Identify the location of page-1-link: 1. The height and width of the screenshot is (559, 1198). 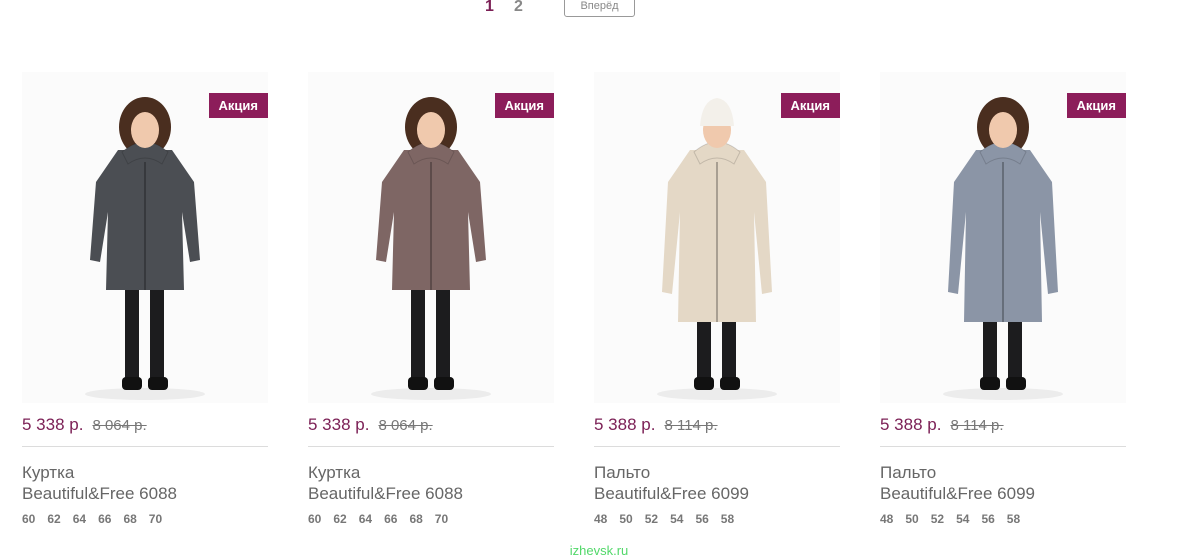
(489, 8).